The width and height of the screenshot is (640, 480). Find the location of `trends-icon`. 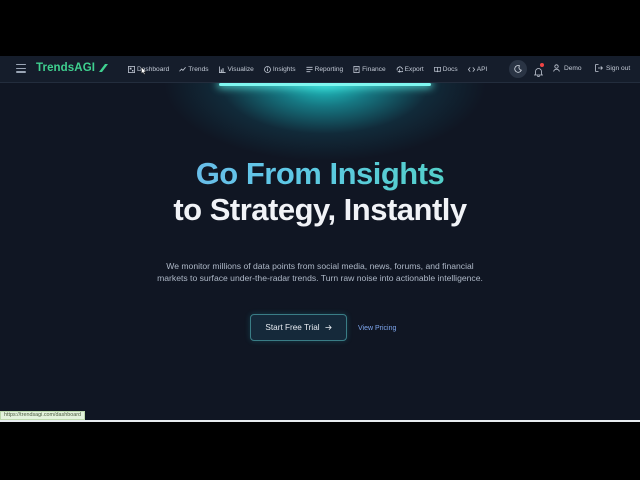

trends-icon is located at coordinates (183, 69).